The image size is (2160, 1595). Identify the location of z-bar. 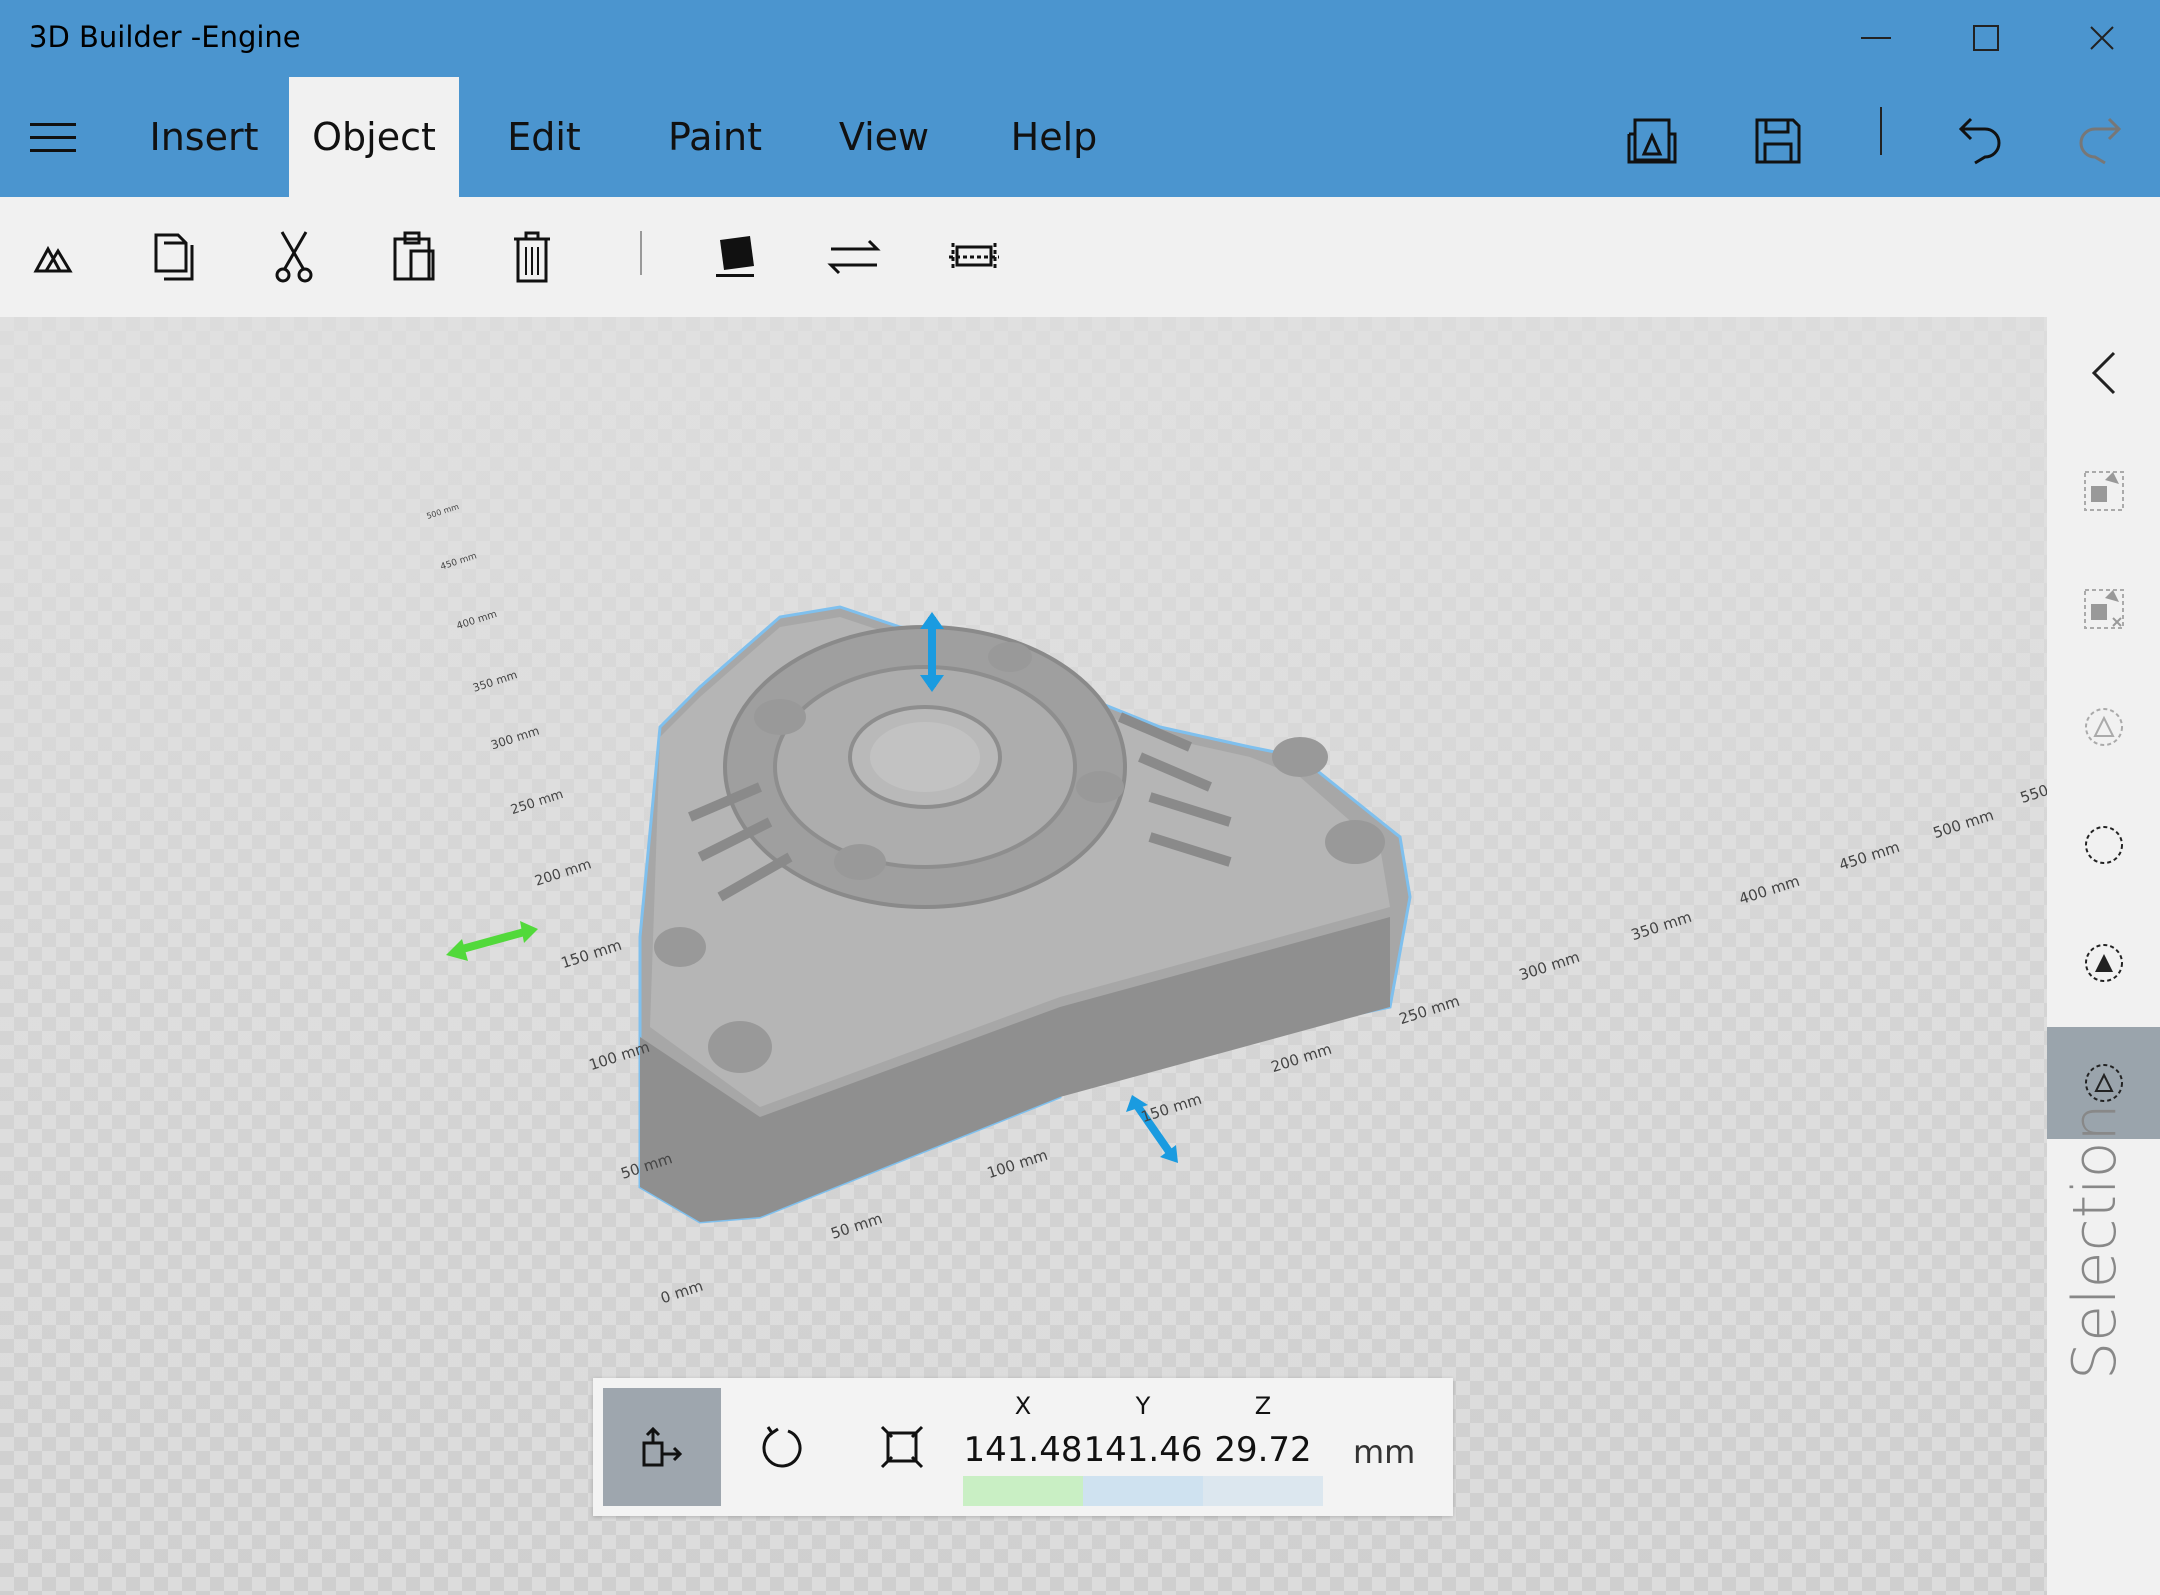
(1263, 1491).